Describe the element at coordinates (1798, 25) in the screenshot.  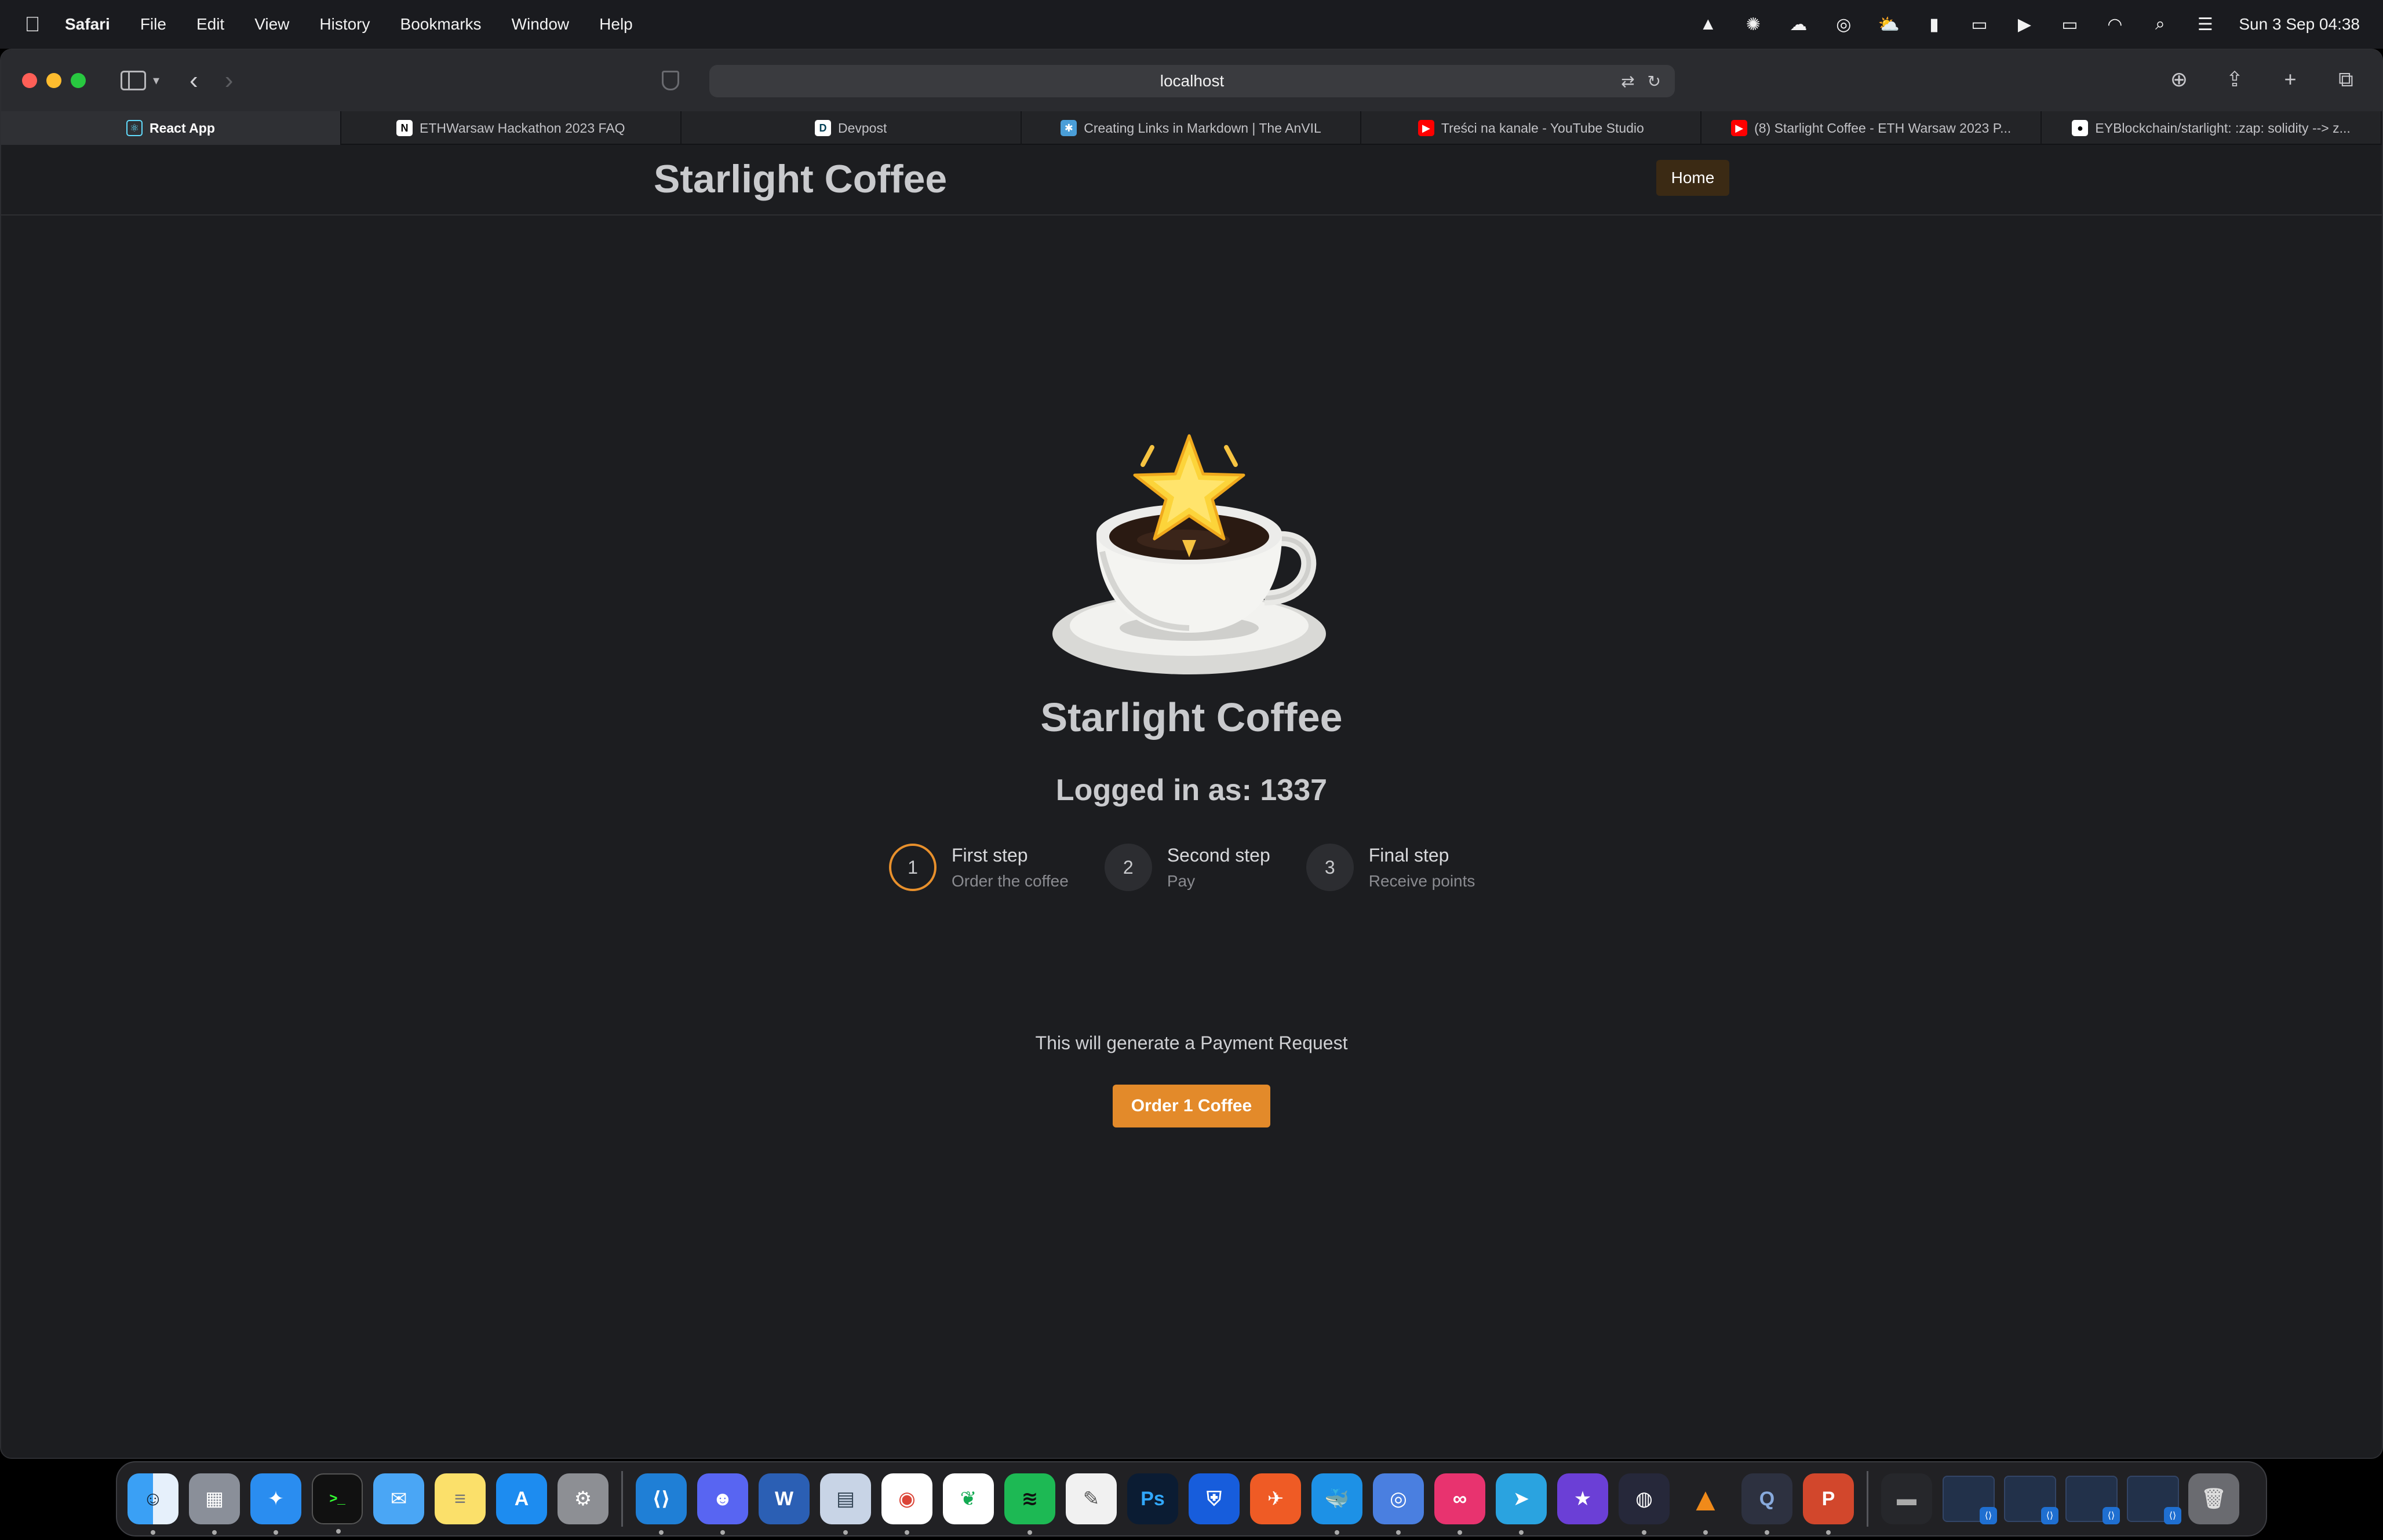
I see `cloud-status-icon: ☁` at that location.